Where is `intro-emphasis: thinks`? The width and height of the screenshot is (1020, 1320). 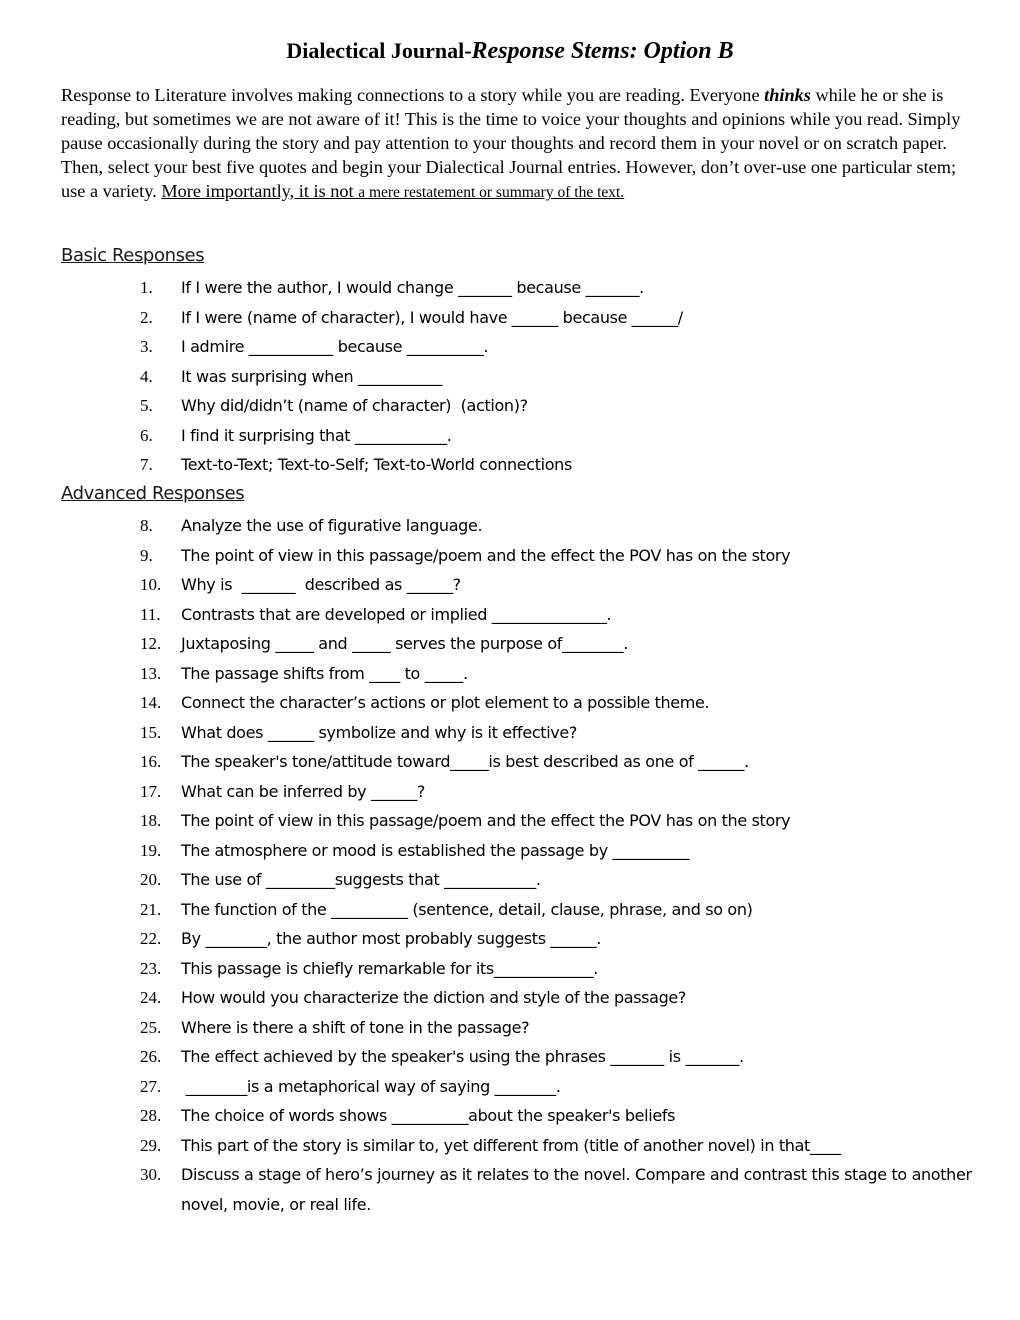 intro-emphasis: thinks is located at coordinates (787, 95).